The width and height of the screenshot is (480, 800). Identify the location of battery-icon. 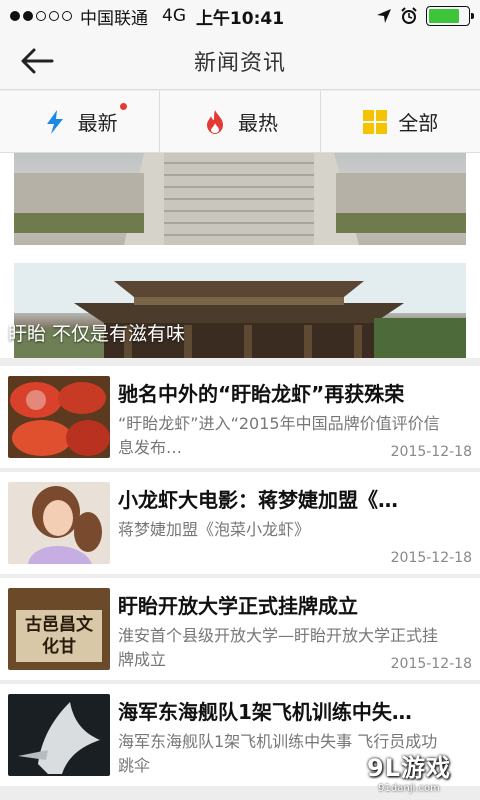
(450, 16).